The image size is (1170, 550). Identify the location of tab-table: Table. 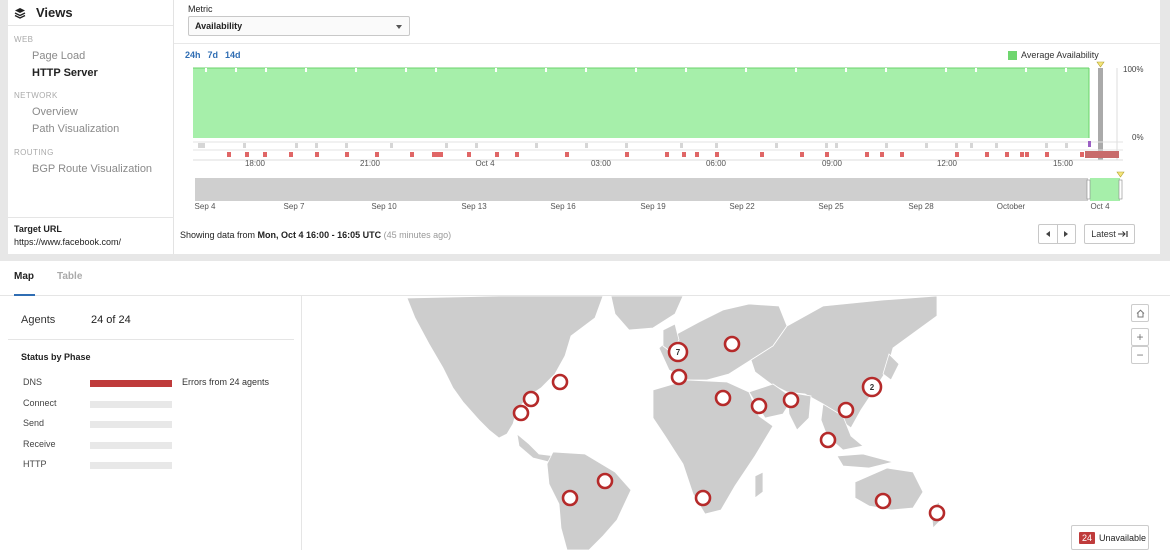
(69, 276).